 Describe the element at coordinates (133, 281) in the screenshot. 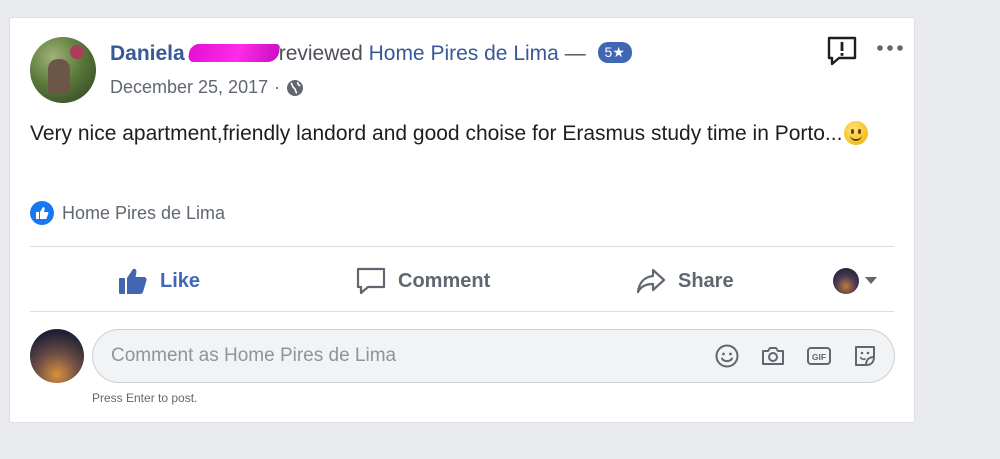

I see `like-icon` at that location.